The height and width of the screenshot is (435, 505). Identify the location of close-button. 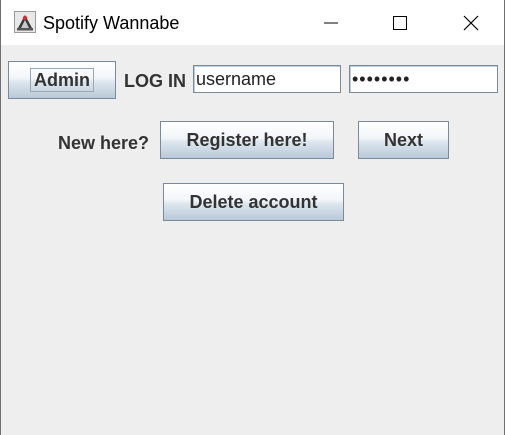
(471, 22).